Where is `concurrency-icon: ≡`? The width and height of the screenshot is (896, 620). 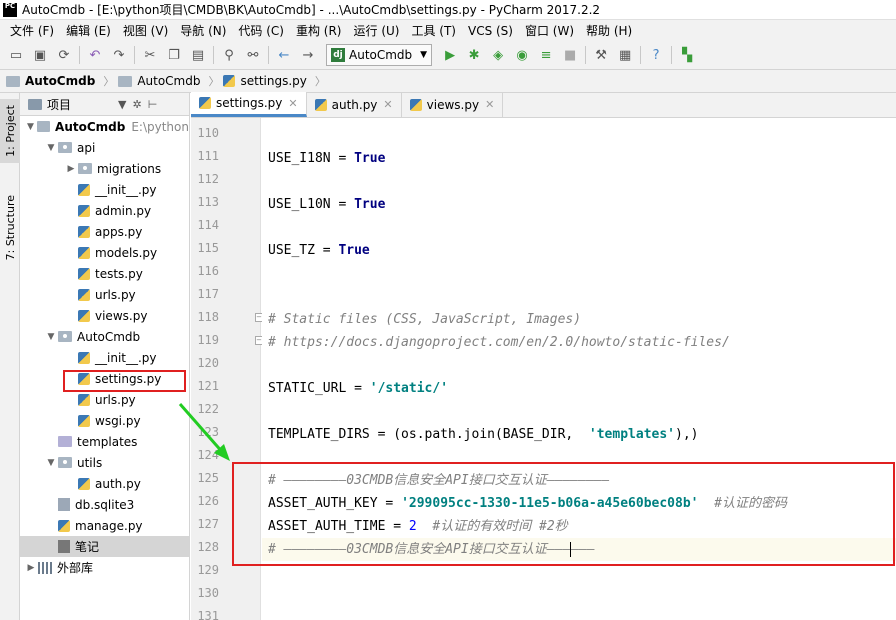
concurrency-icon: ≡ is located at coordinates (546, 55).